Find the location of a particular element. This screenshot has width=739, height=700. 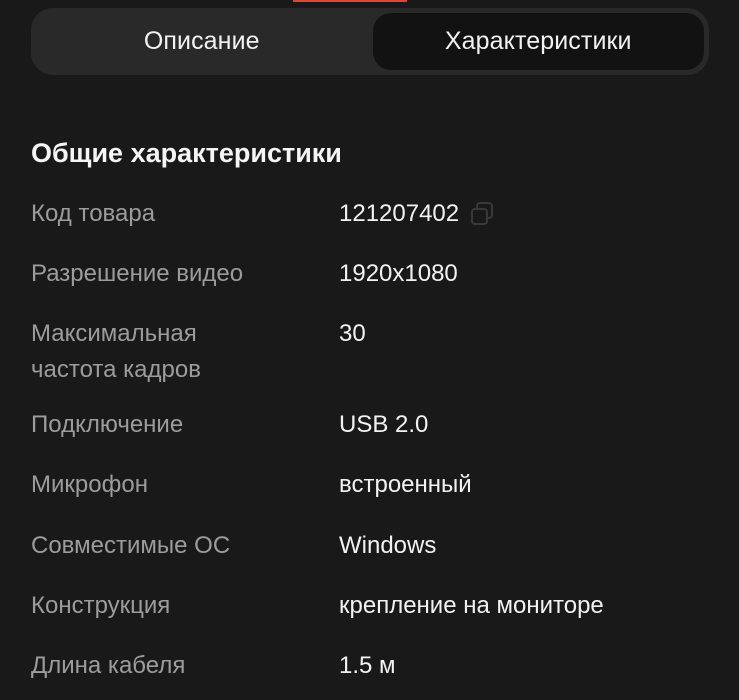

tab-characteristics: Характеристики is located at coordinates (538, 41).